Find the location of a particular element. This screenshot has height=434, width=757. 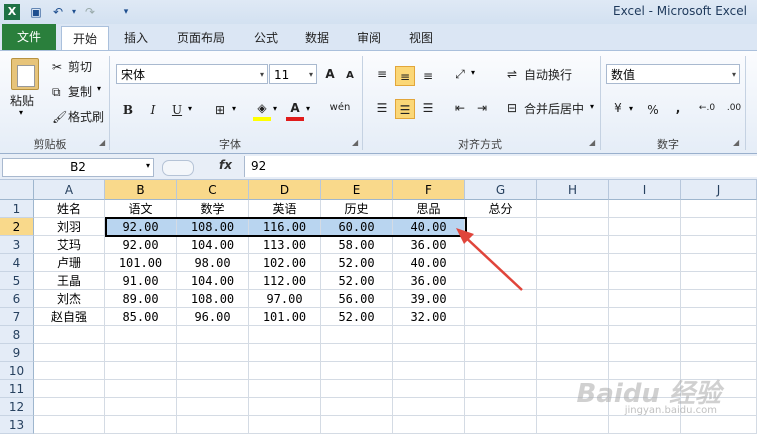

cell-d4: 102.00 is located at coordinates (285, 263).